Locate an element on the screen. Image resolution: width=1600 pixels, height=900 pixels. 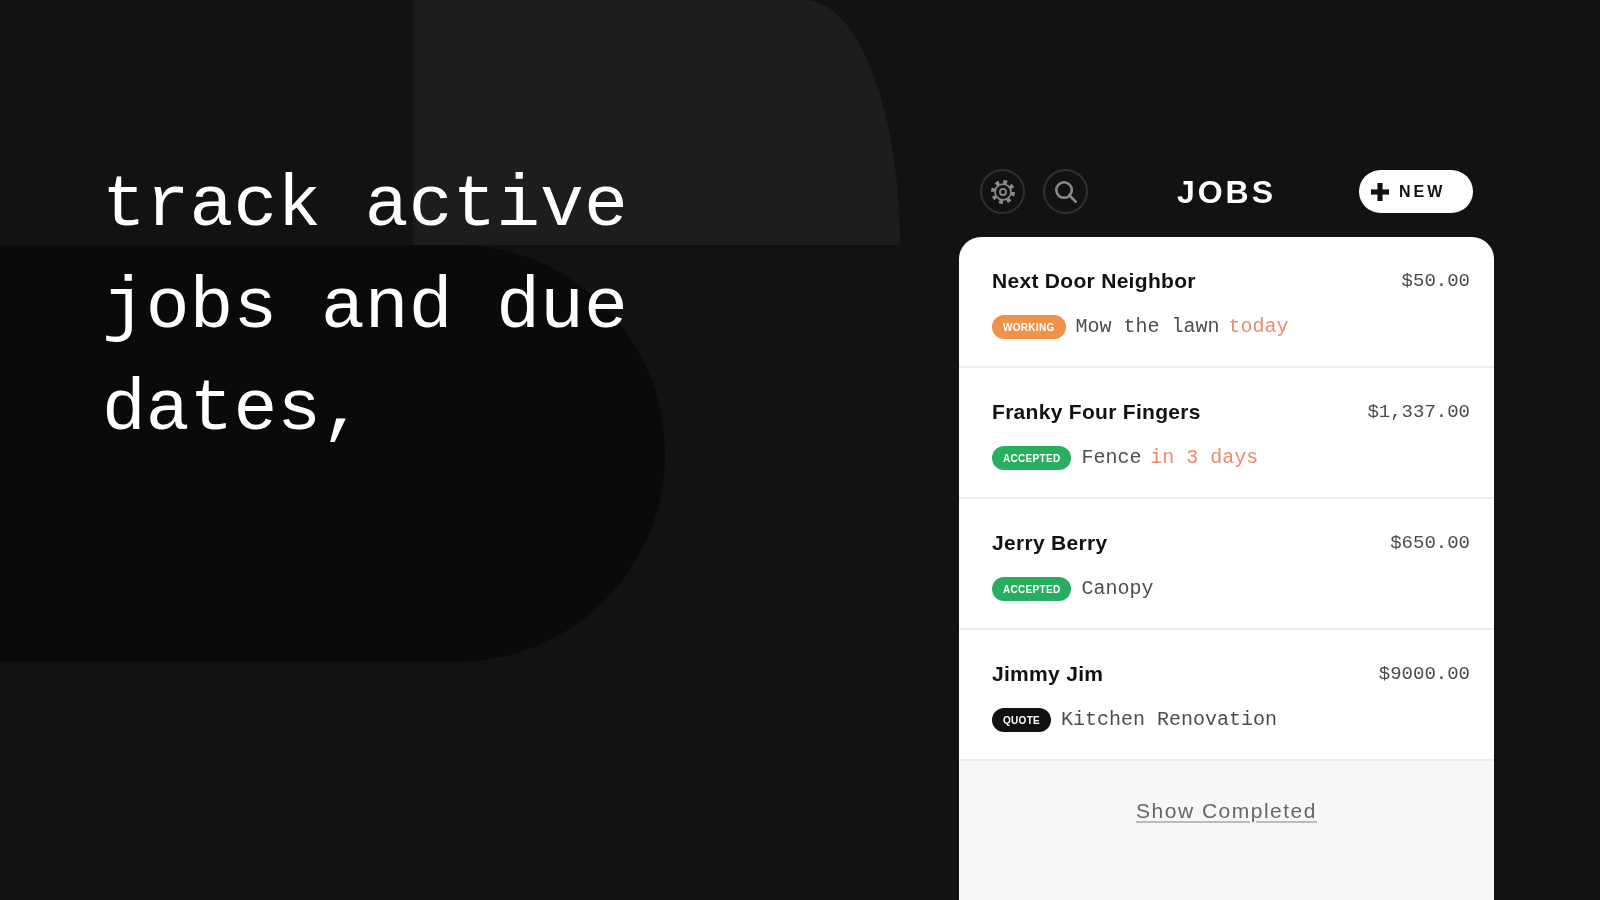
job-description: Kitchen Renovation is located at coordinates (1169, 720).